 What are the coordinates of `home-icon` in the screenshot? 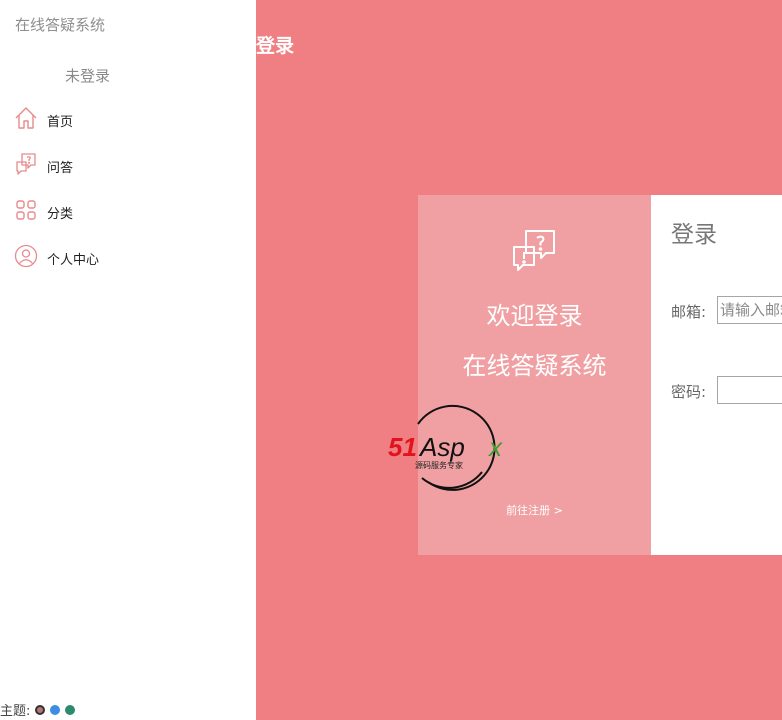 It's located at (26, 120).